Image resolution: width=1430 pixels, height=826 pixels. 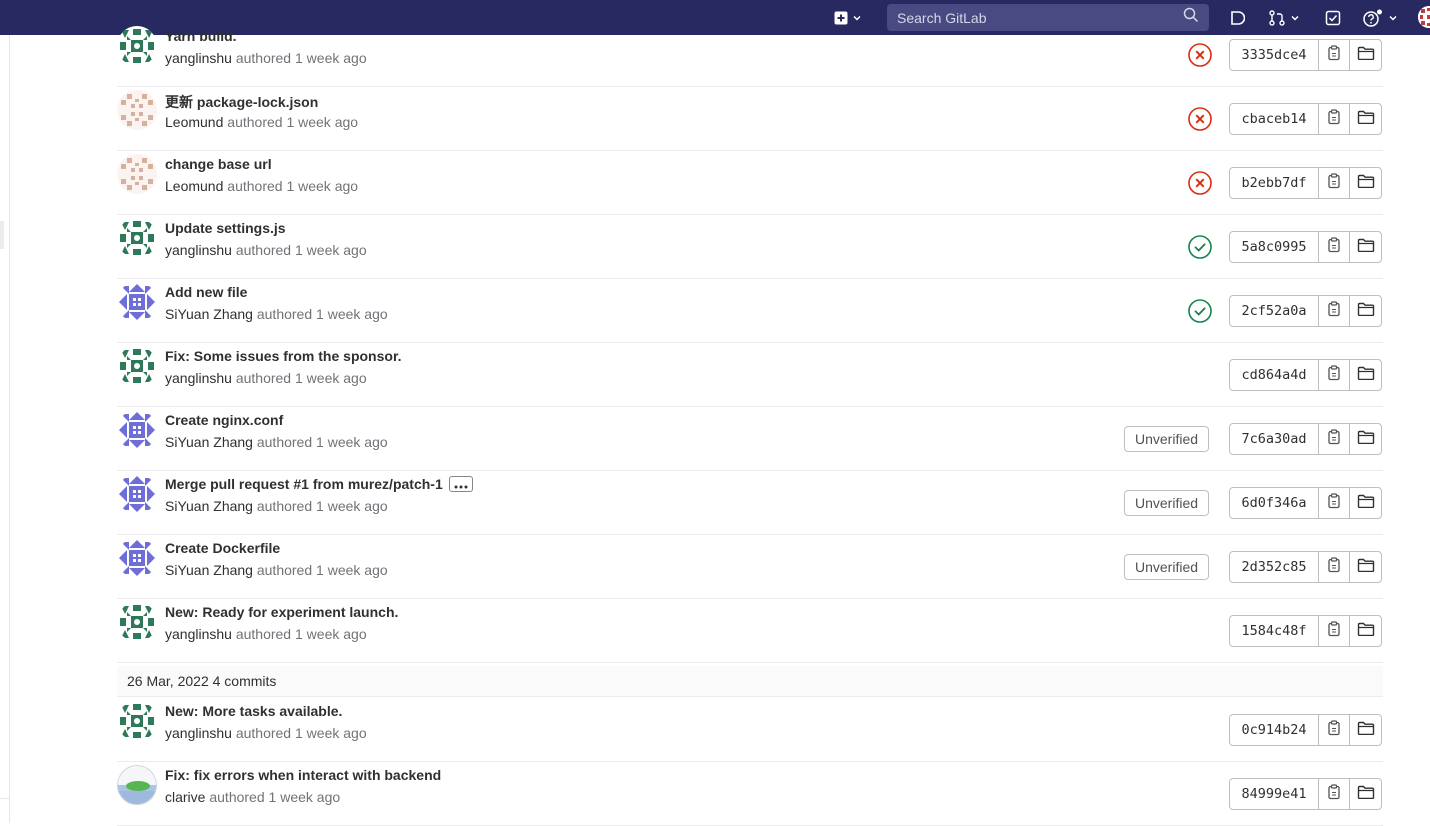 I want to click on commit-title-link: Add new file, so click(x=206, y=292).